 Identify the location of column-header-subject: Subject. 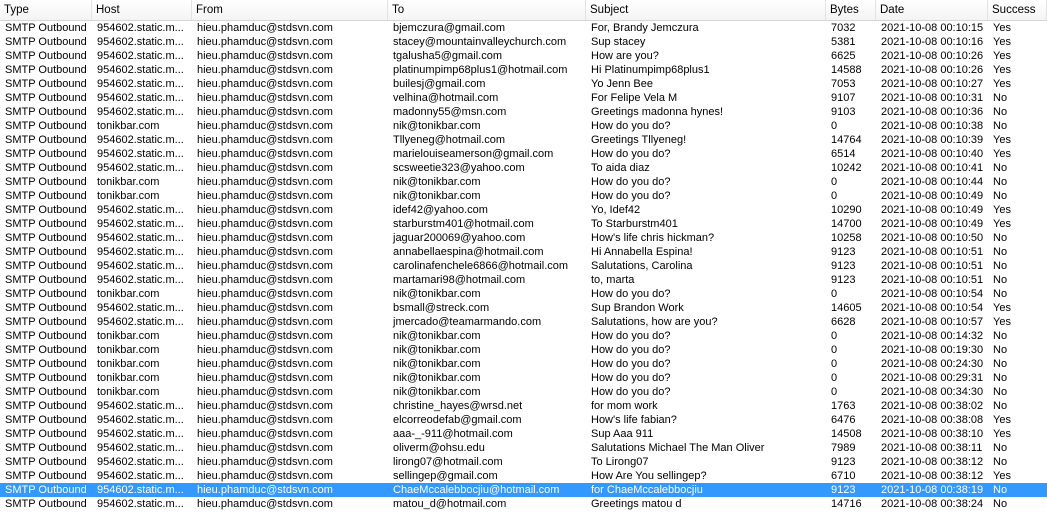
(706, 10).